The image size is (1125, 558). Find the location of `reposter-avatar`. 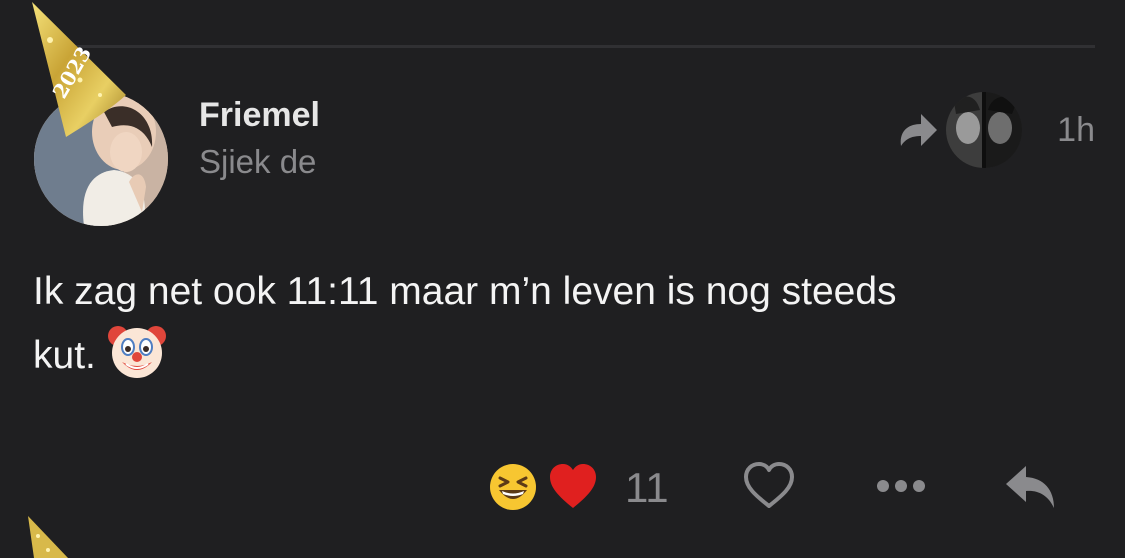

reposter-avatar is located at coordinates (984, 130).